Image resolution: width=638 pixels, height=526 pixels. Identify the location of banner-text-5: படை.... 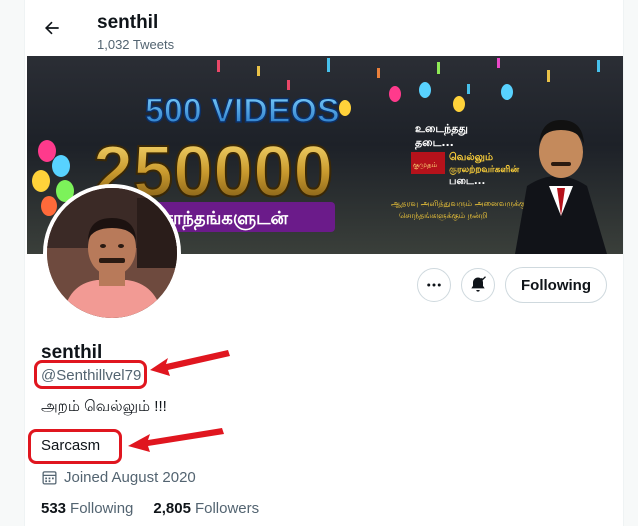
(467, 181).